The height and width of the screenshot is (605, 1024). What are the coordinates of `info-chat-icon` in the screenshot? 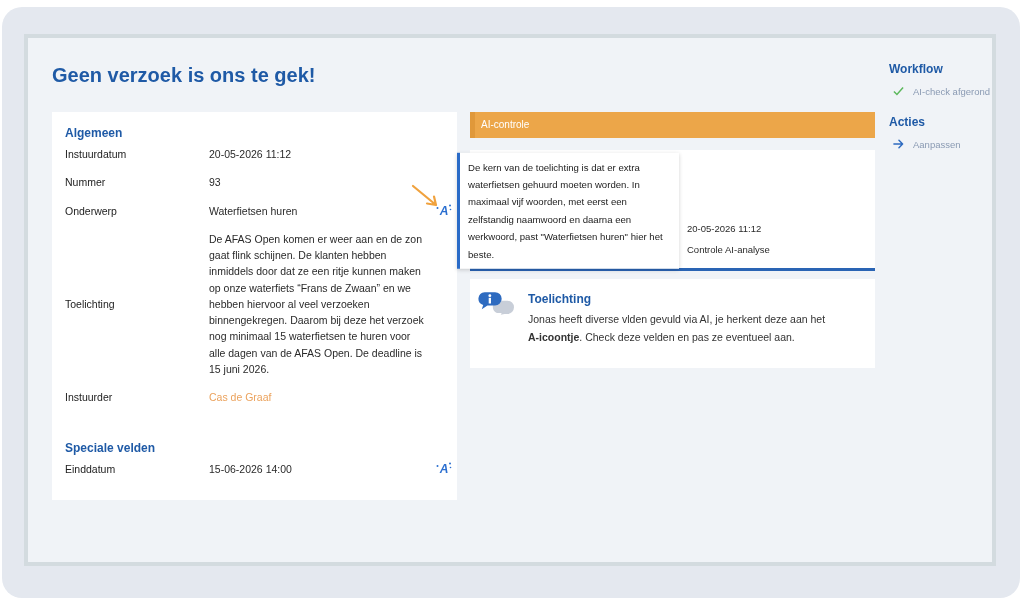 It's located at (496, 303).